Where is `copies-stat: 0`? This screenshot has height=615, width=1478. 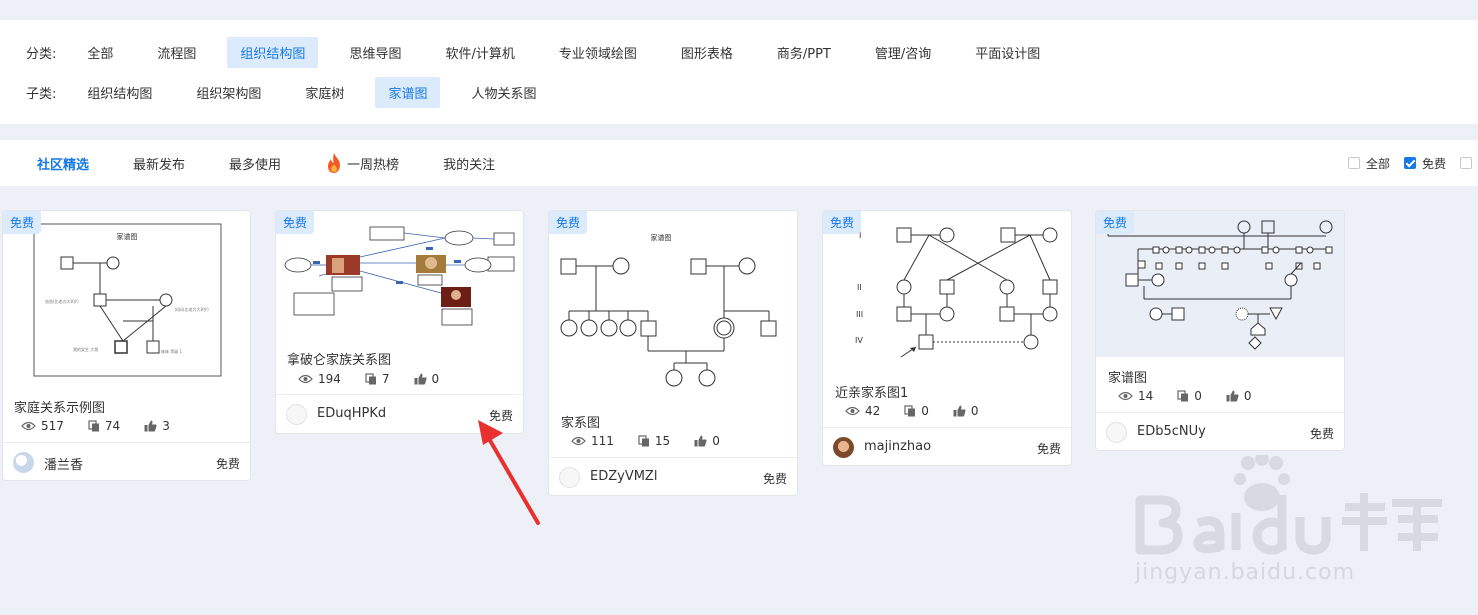
copies-stat: 0 is located at coordinates (916, 411).